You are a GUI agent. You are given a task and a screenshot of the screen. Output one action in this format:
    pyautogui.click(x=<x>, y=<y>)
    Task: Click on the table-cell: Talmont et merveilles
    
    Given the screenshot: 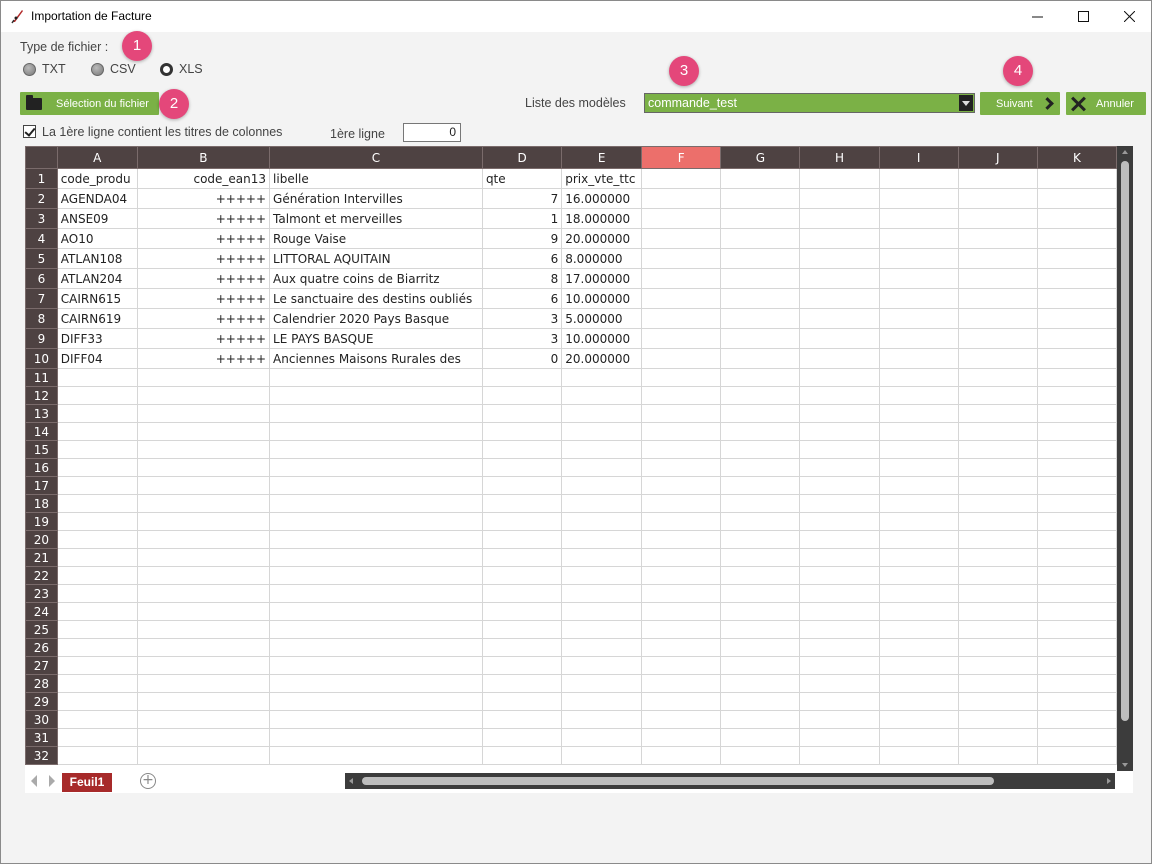 What is the action you would take?
    pyautogui.click(x=376, y=218)
    